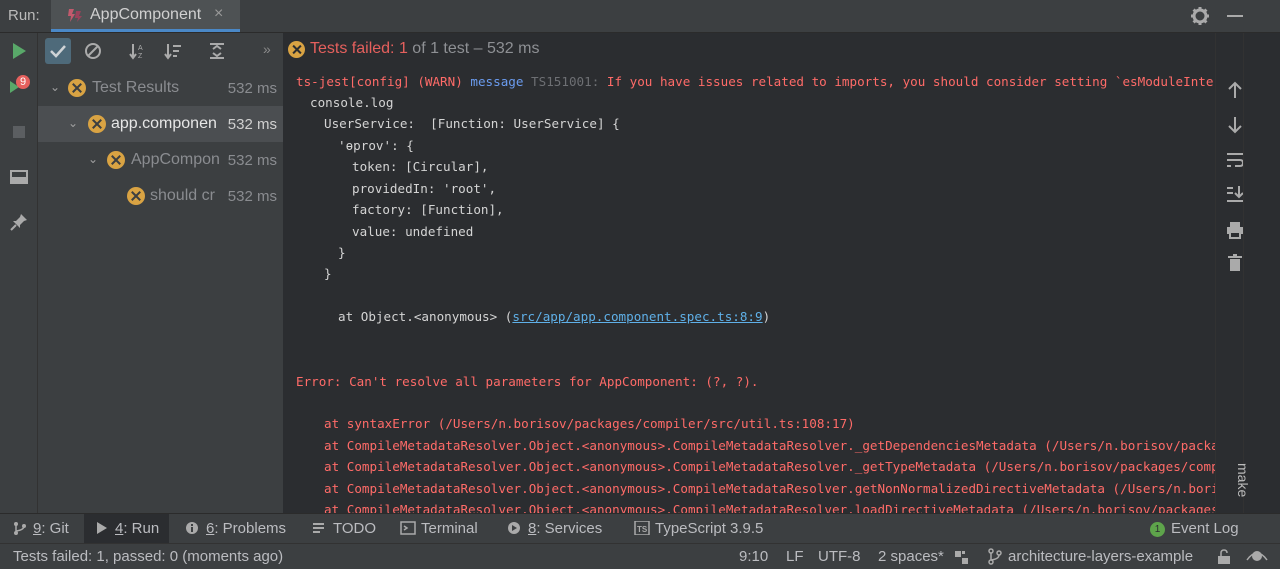  I want to click on services-tool-window-button: 8: Services, so click(554, 528).